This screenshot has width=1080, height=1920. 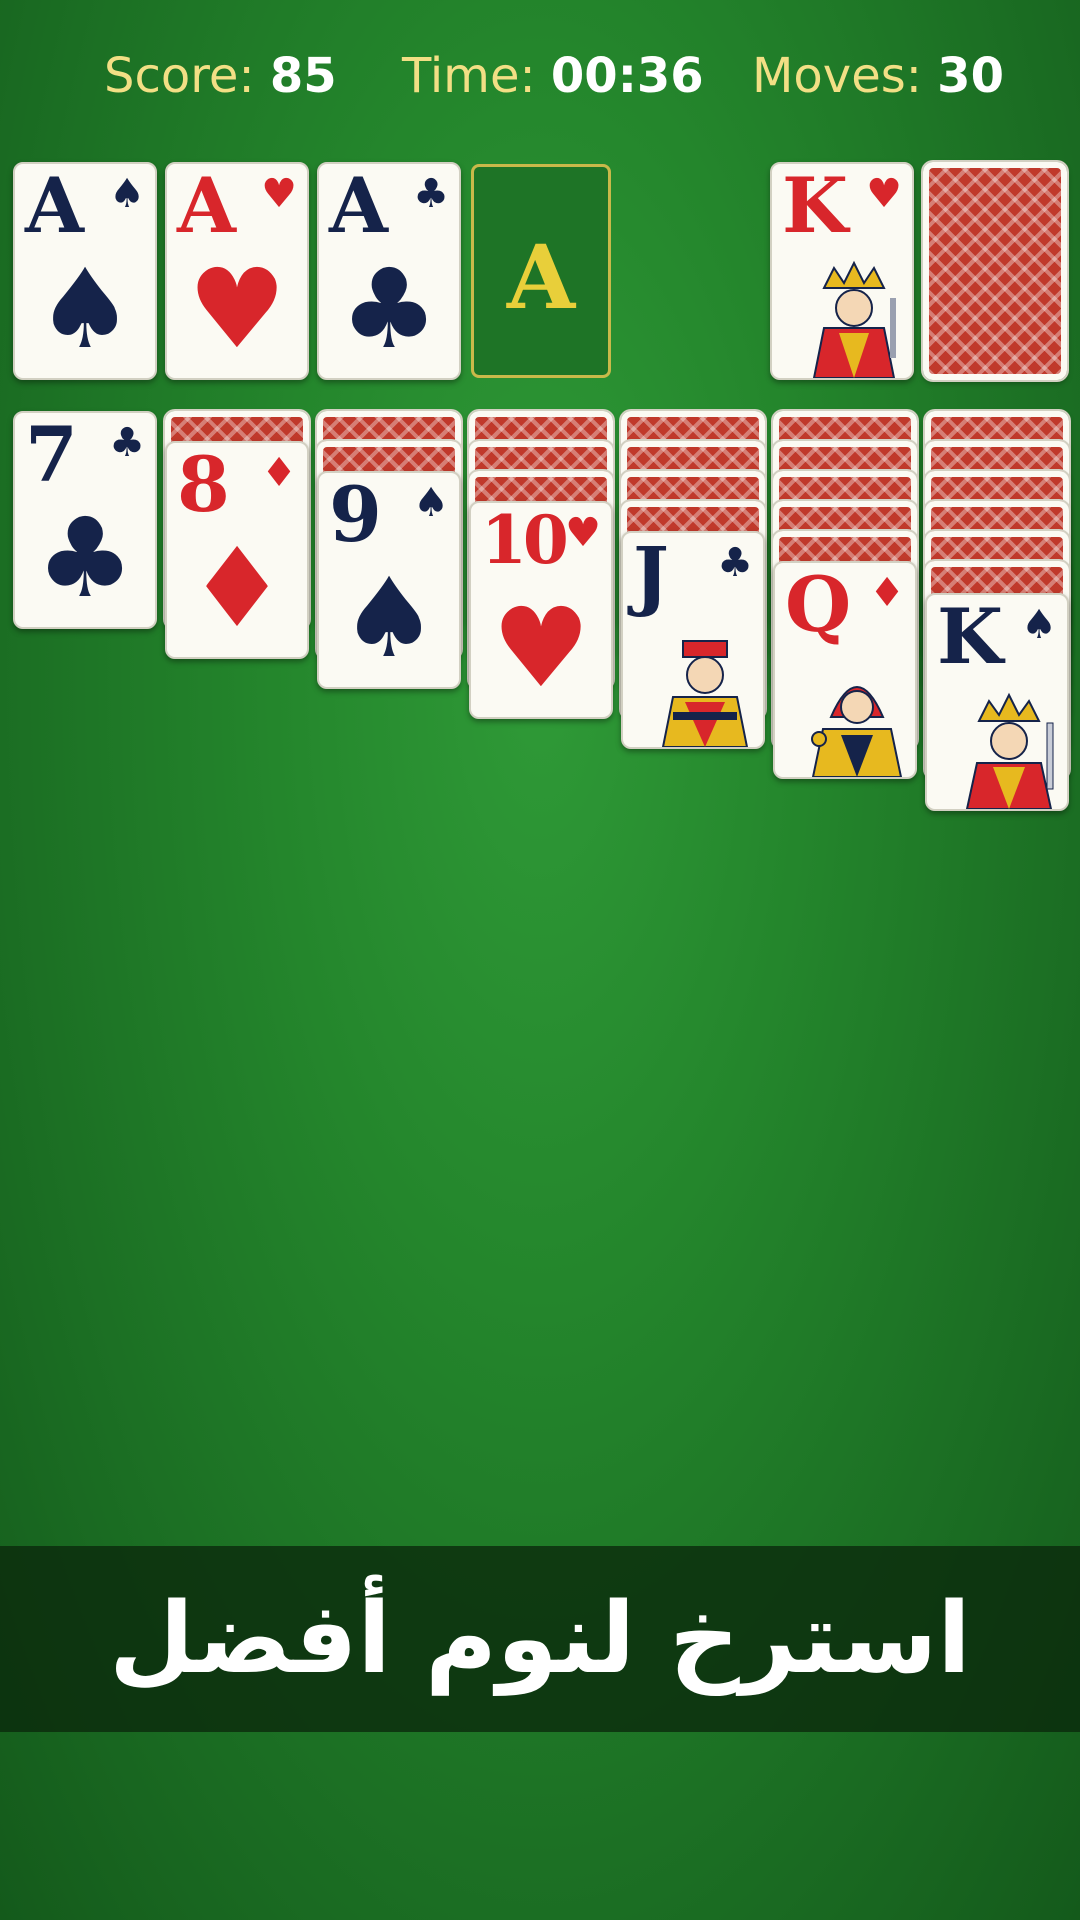 What do you see at coordinates (845, 670) in the screenshot?
I see `tableau-column-6-top-card: Q ♦` at bounding box center [845, 670].